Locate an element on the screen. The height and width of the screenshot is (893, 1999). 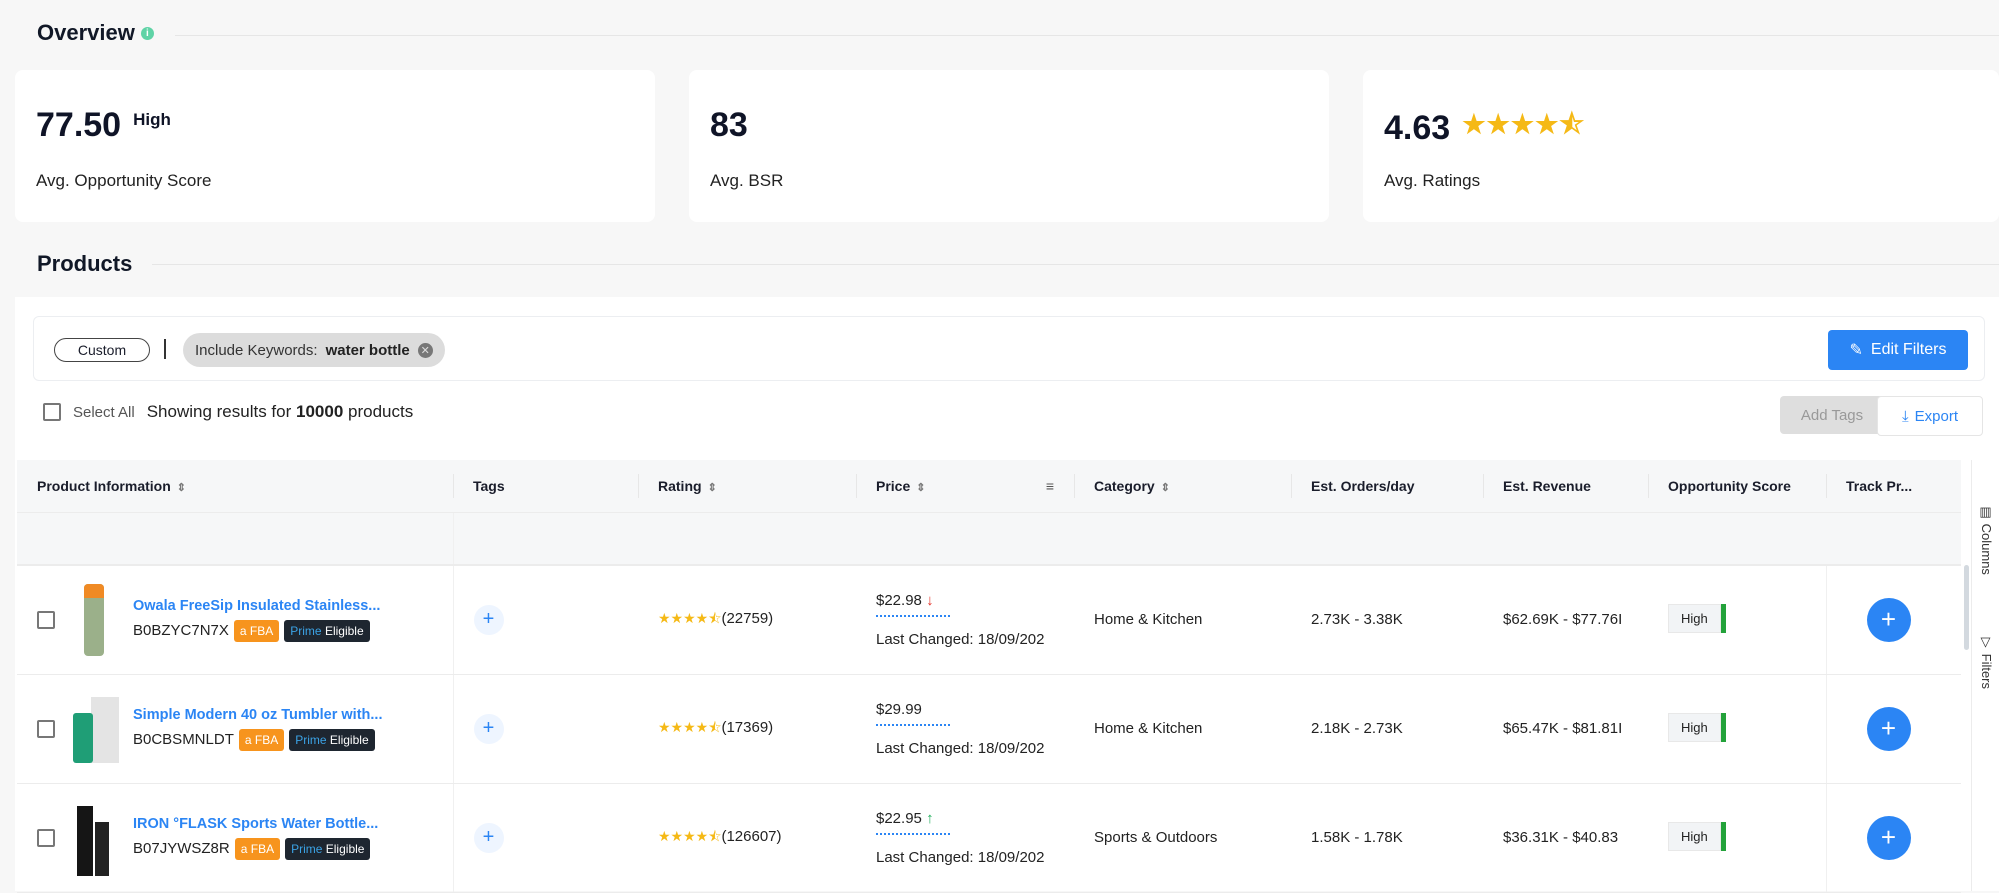
column-price: Price ⇕ ≡ is located at coordinates (965, 486).